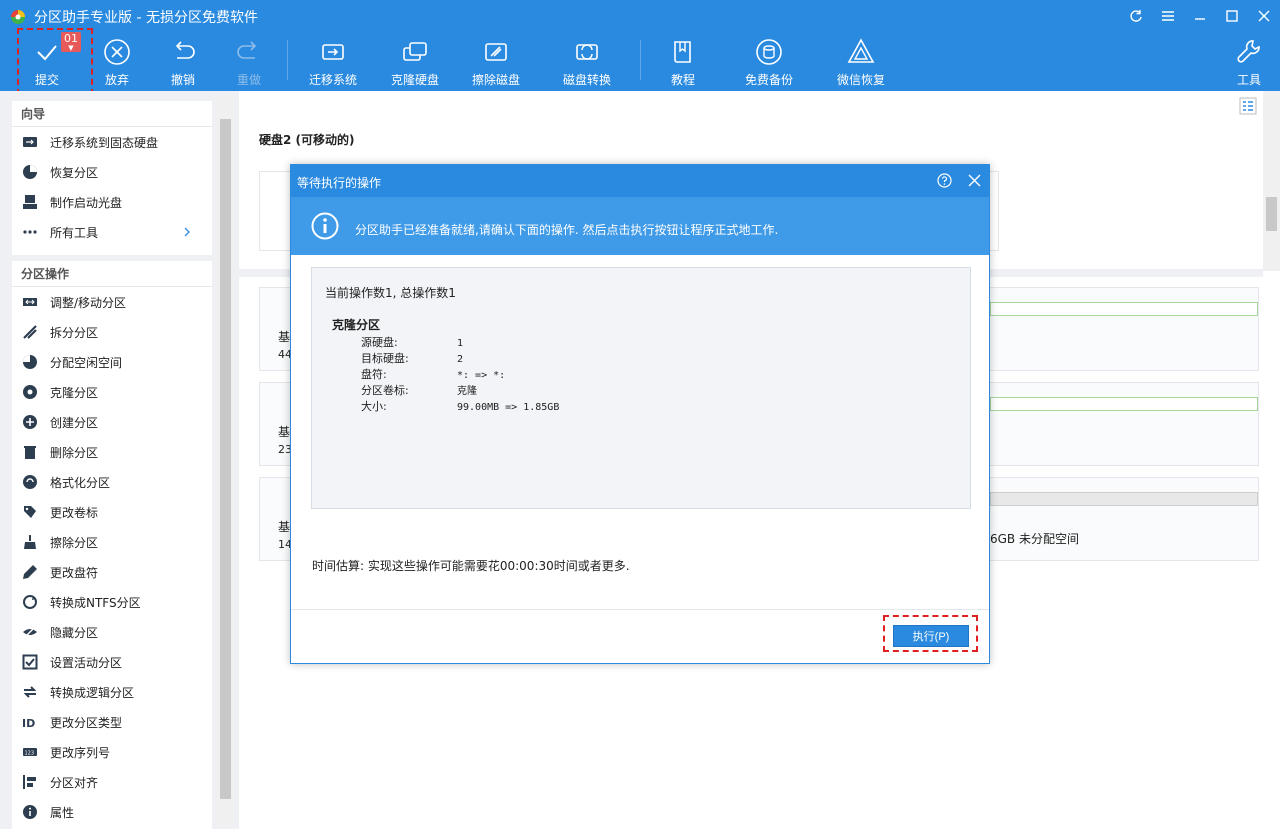 This screenshot has height=829, width=1280. Describe the element at coordinates (112, 142) in the screenshot. I see `sidebar-item-migrate-ssd: 迁移系统到固态硬盘` at that location.